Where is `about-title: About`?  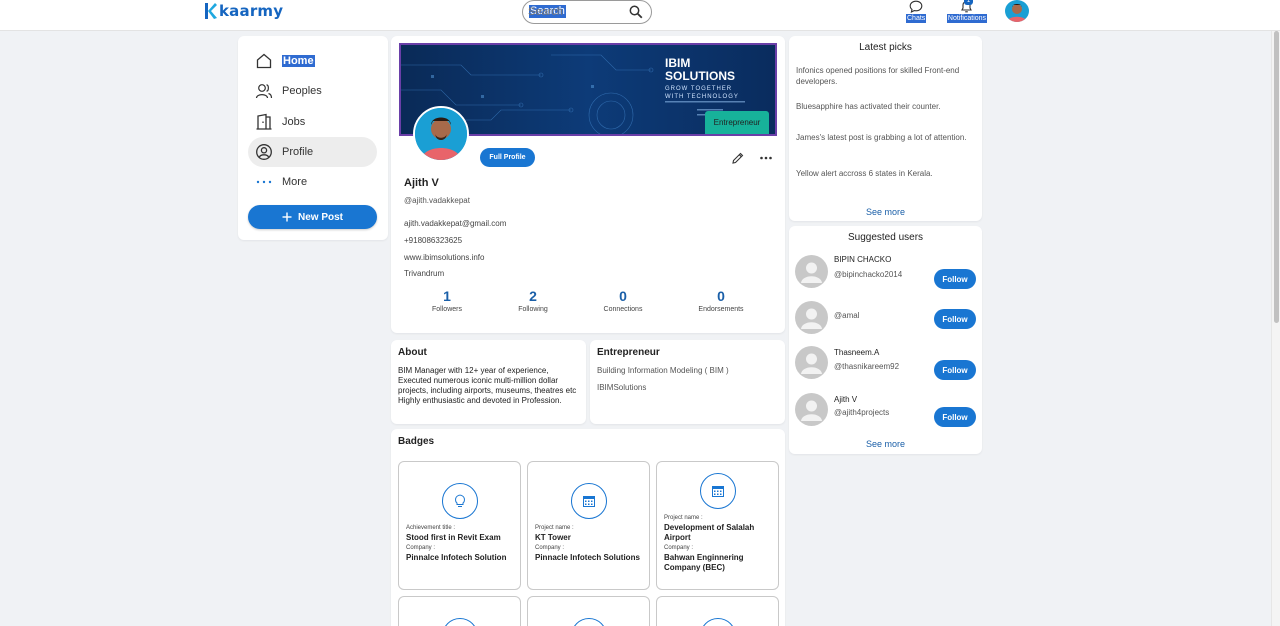
about-title: About is located at coordinates (412, 352).